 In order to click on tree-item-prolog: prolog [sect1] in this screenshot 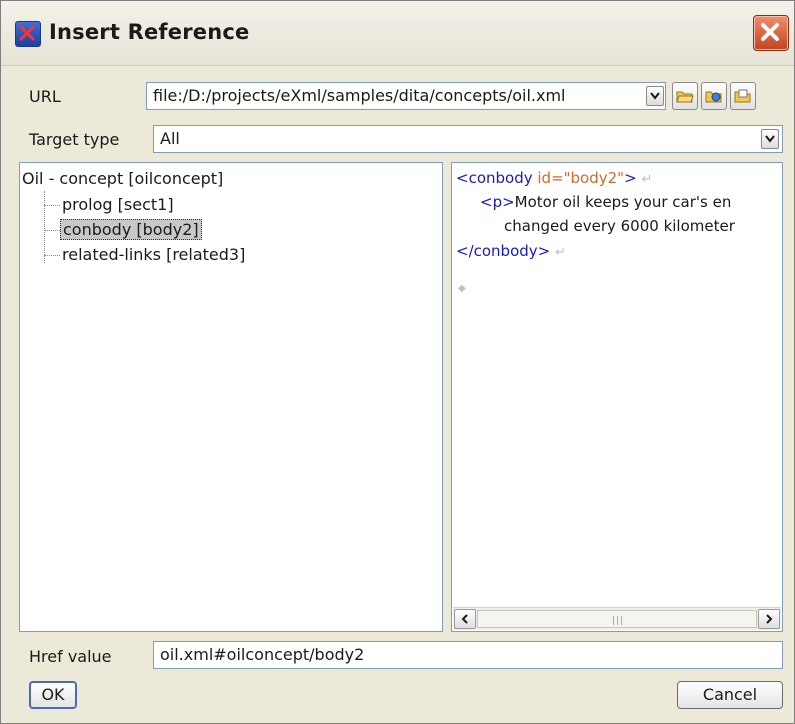, I will do `click(118, 204)`.